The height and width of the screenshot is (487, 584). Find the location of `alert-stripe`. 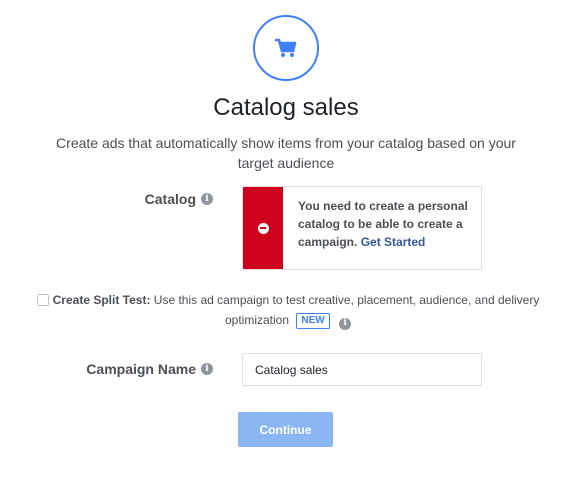

alert-stripe is located at coordinates (263, 228).